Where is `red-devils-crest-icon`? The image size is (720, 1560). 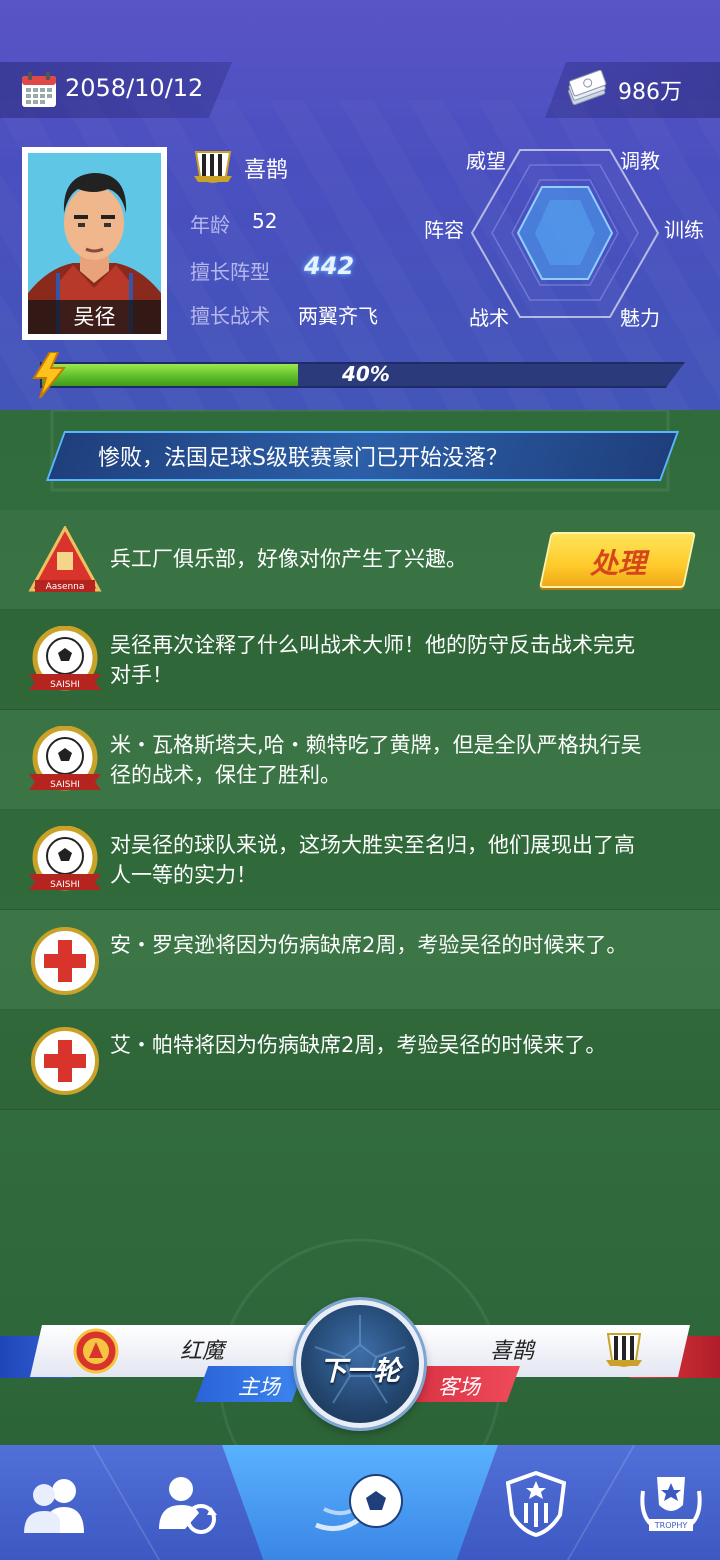
red-devils-crest-icon is located at coordinates (96, 1351).